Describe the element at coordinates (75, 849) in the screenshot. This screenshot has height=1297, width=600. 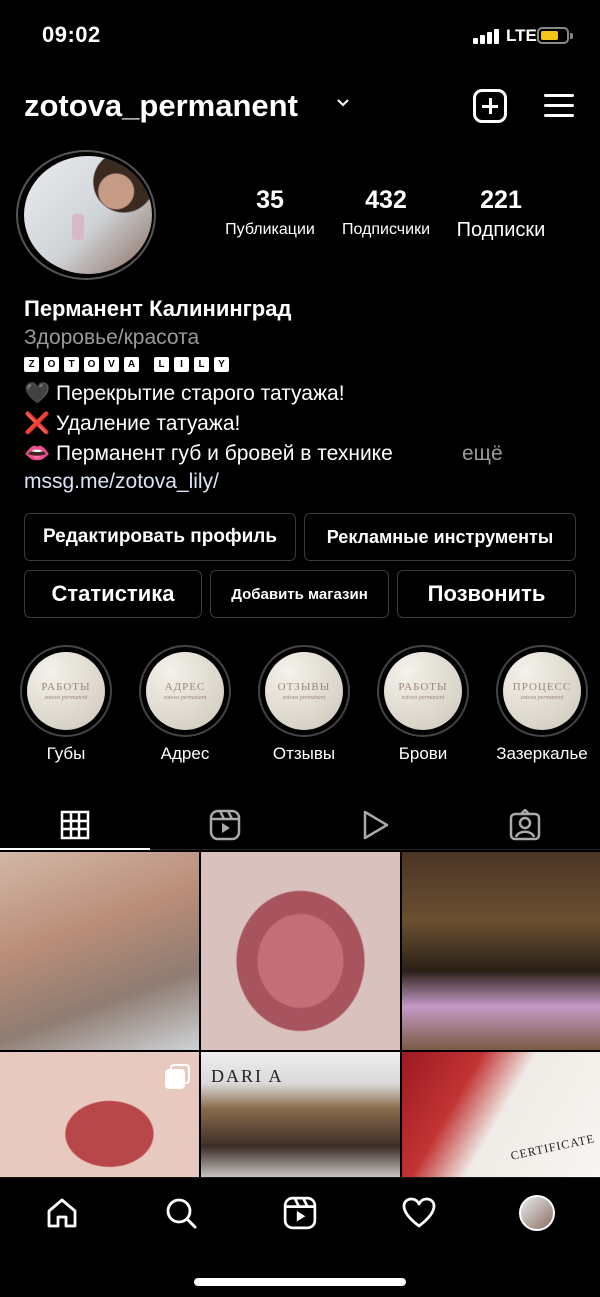
I see `tab-active-indicator` at that location.